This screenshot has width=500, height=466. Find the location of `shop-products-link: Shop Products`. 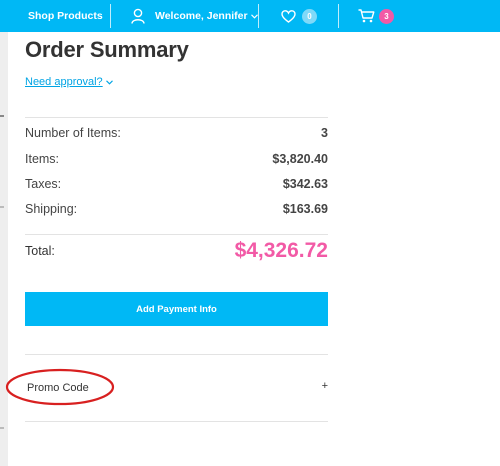

shop-products-link: Shop Products is located at coordinates (65, 16).